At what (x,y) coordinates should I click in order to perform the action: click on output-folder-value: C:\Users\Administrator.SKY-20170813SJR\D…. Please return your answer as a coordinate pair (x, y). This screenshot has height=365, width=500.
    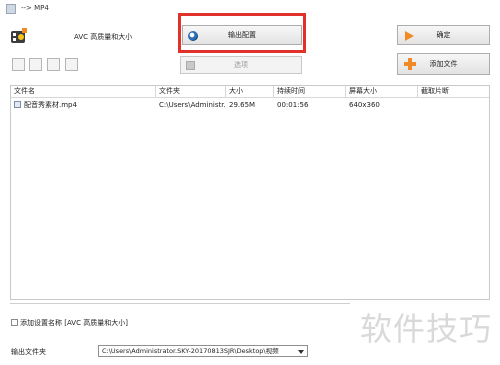
    Looking at the image, I should click on (190, 351).